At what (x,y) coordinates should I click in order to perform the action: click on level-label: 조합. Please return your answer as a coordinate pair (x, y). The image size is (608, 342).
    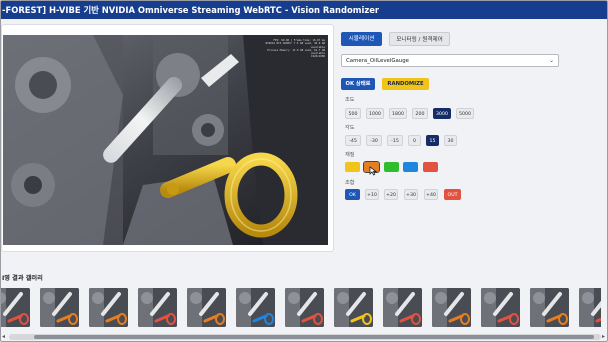
    Looking at the image, I should click on (350, 183).